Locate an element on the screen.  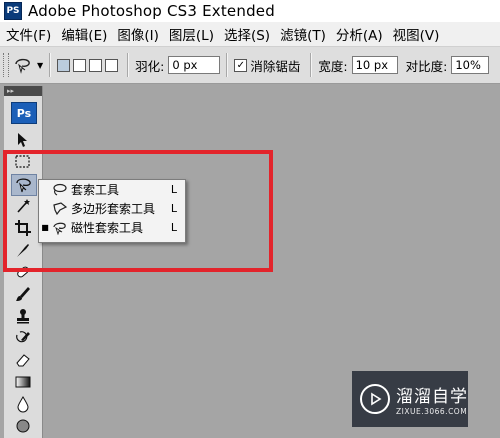
toolbox-header: ▸▸ is located at coordinates (23, 91).